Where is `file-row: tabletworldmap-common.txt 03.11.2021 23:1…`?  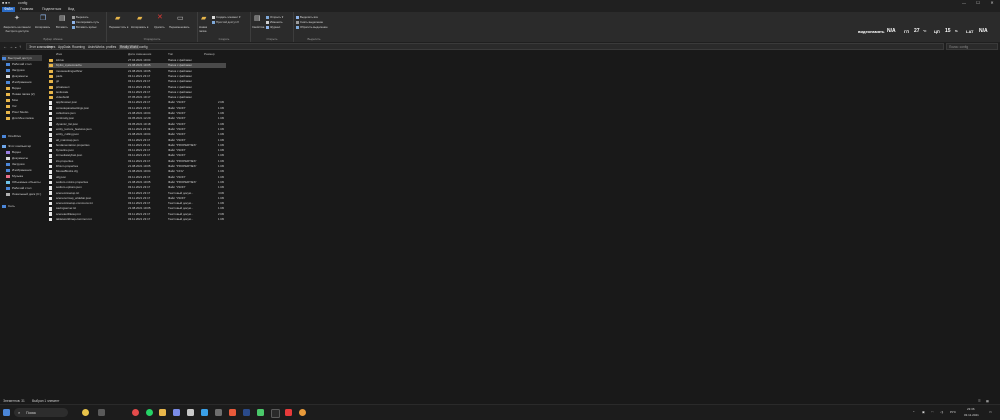 file-row: tabletworldmap-common.txt 03.11.2021 23:1… is located at coordinates (137, 219).